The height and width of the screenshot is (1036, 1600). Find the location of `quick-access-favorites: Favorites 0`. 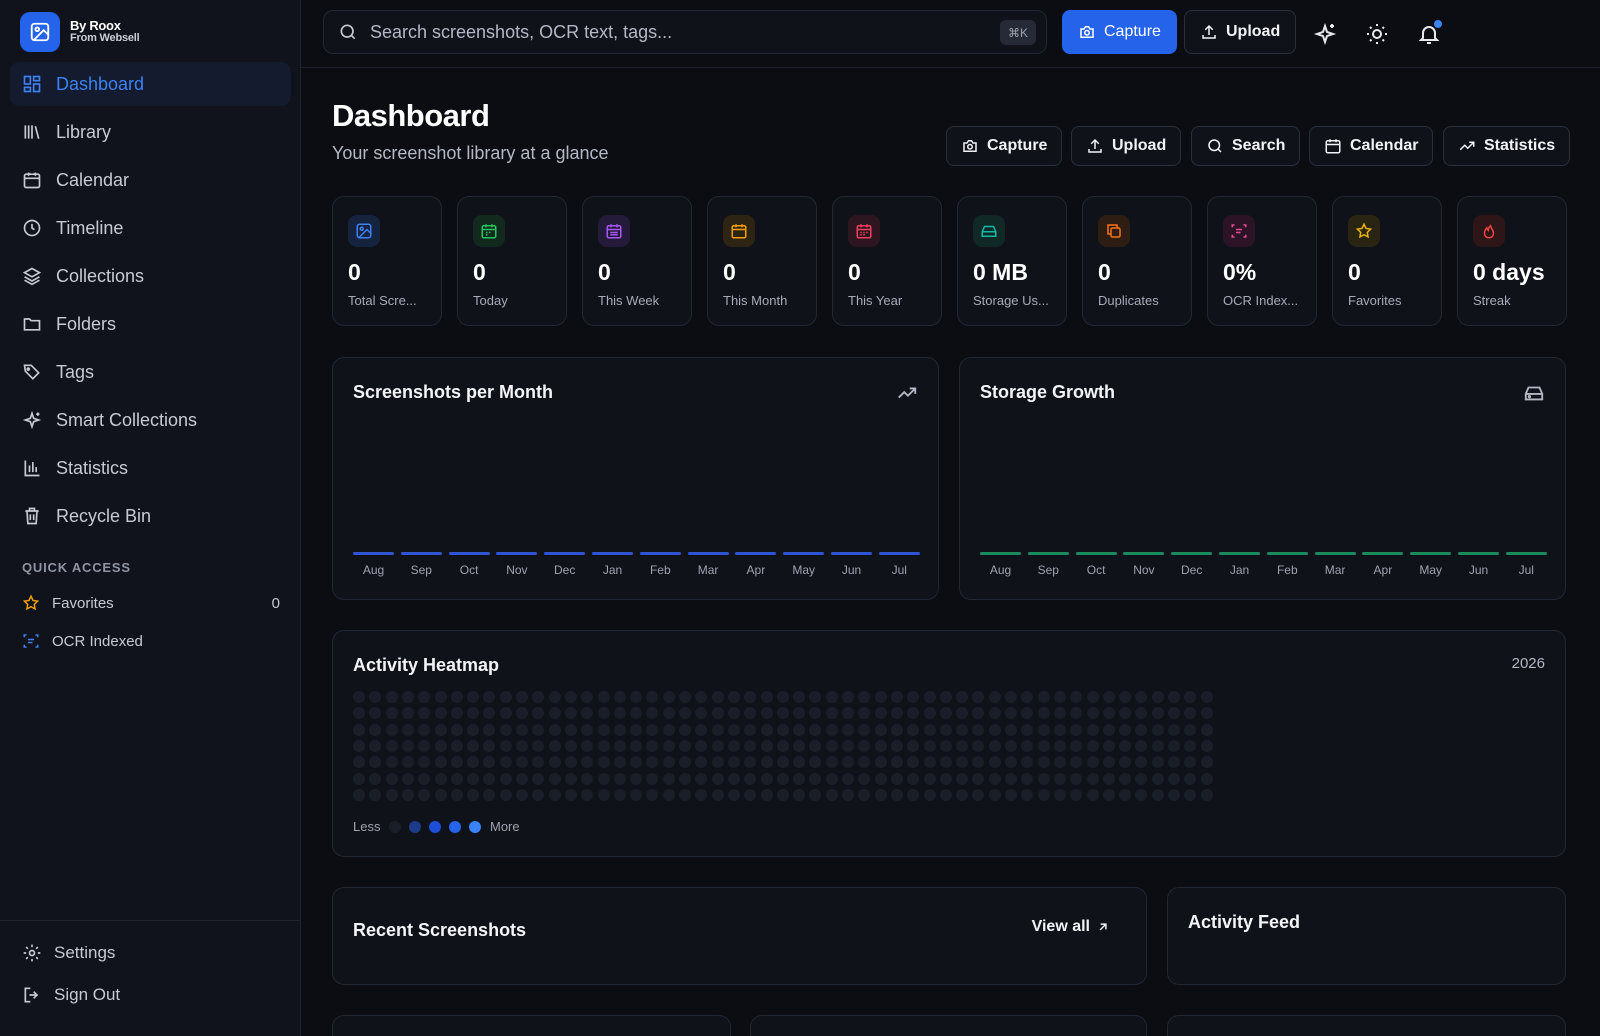

quick-access-favorites: Favorites 0 is located at coordinates (151, 603).